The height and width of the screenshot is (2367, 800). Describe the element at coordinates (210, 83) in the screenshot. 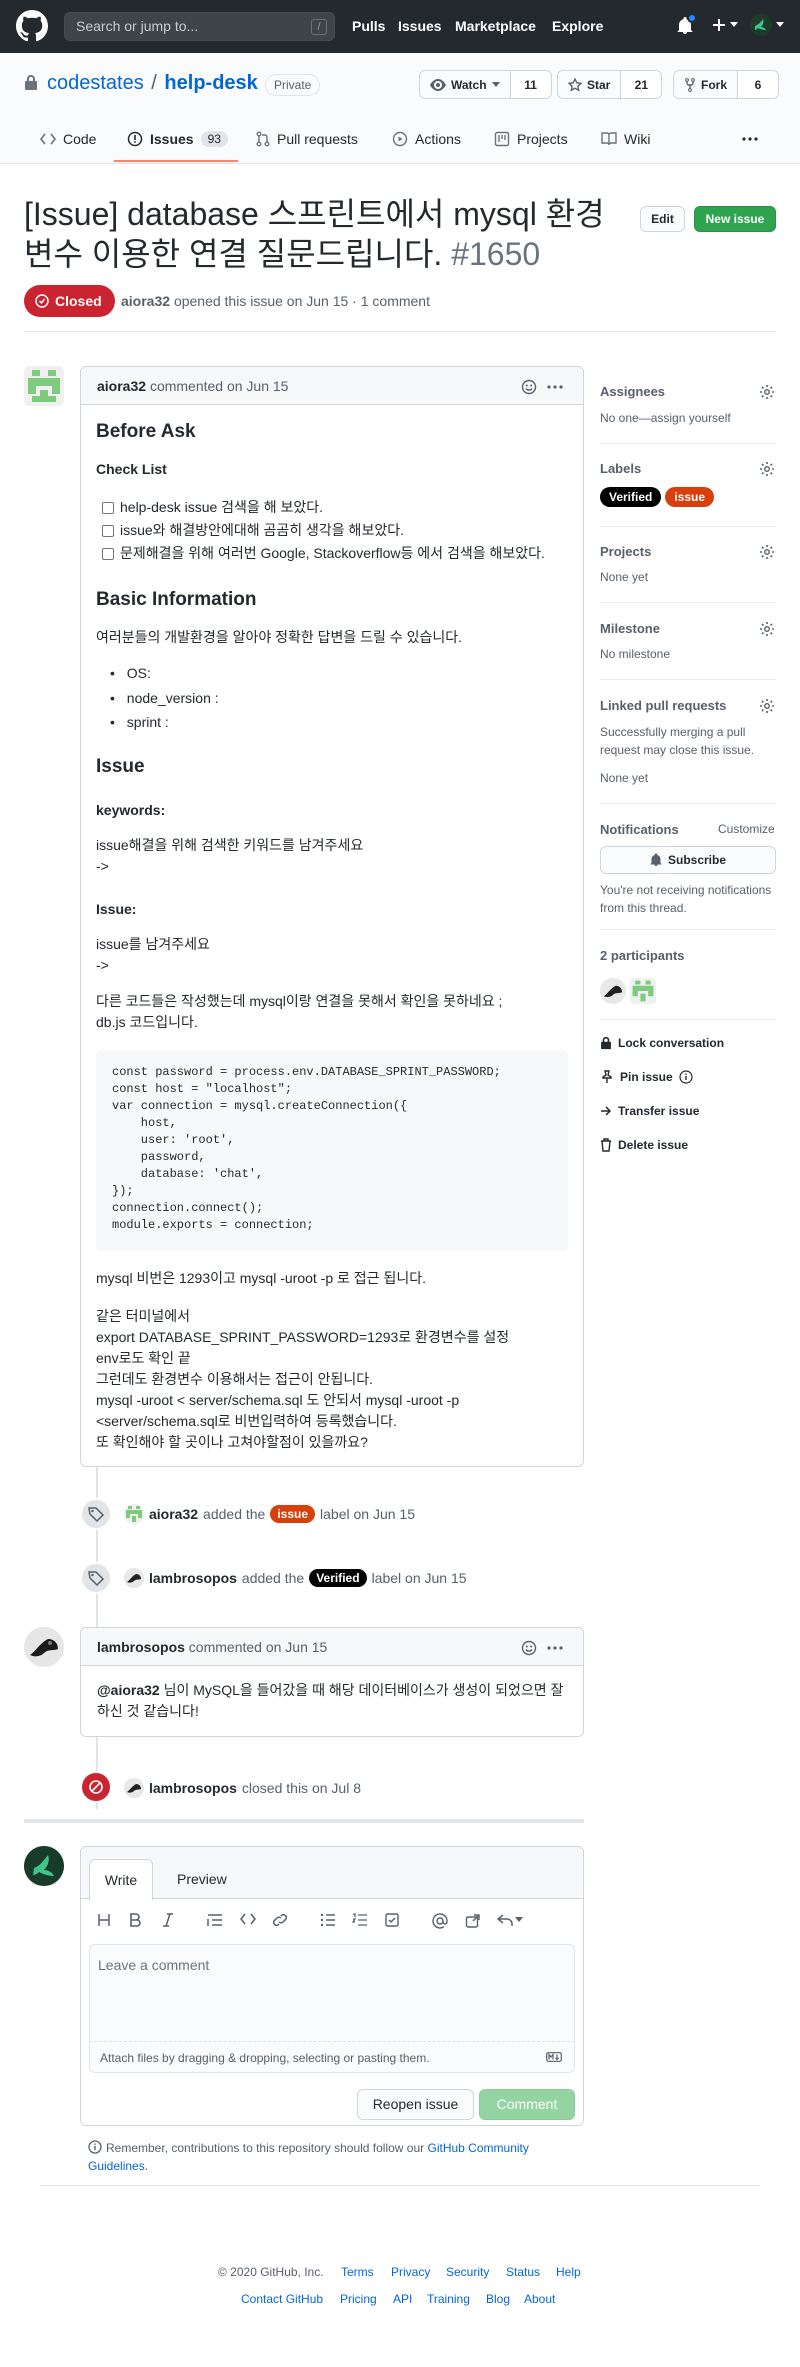

I see `repo-name-link: help-desk` at that location.